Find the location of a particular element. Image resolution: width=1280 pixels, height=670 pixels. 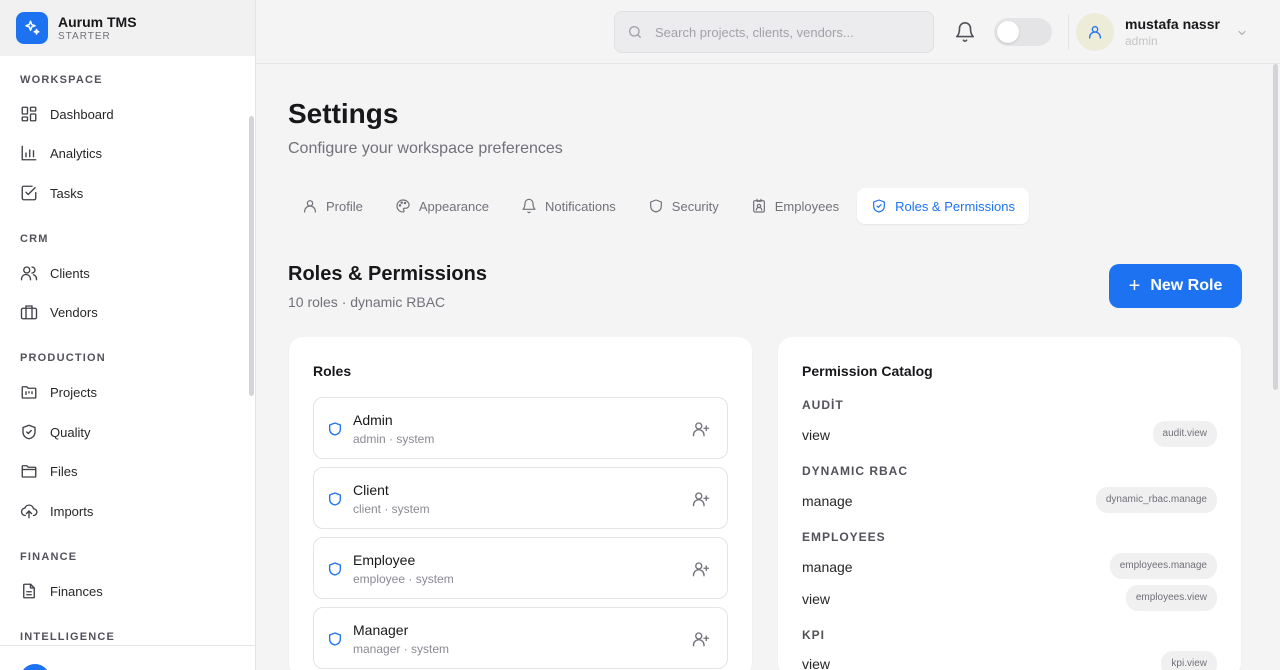

tab-roles-permissions: Roles & Permissions is located at coordinates (943, 206).